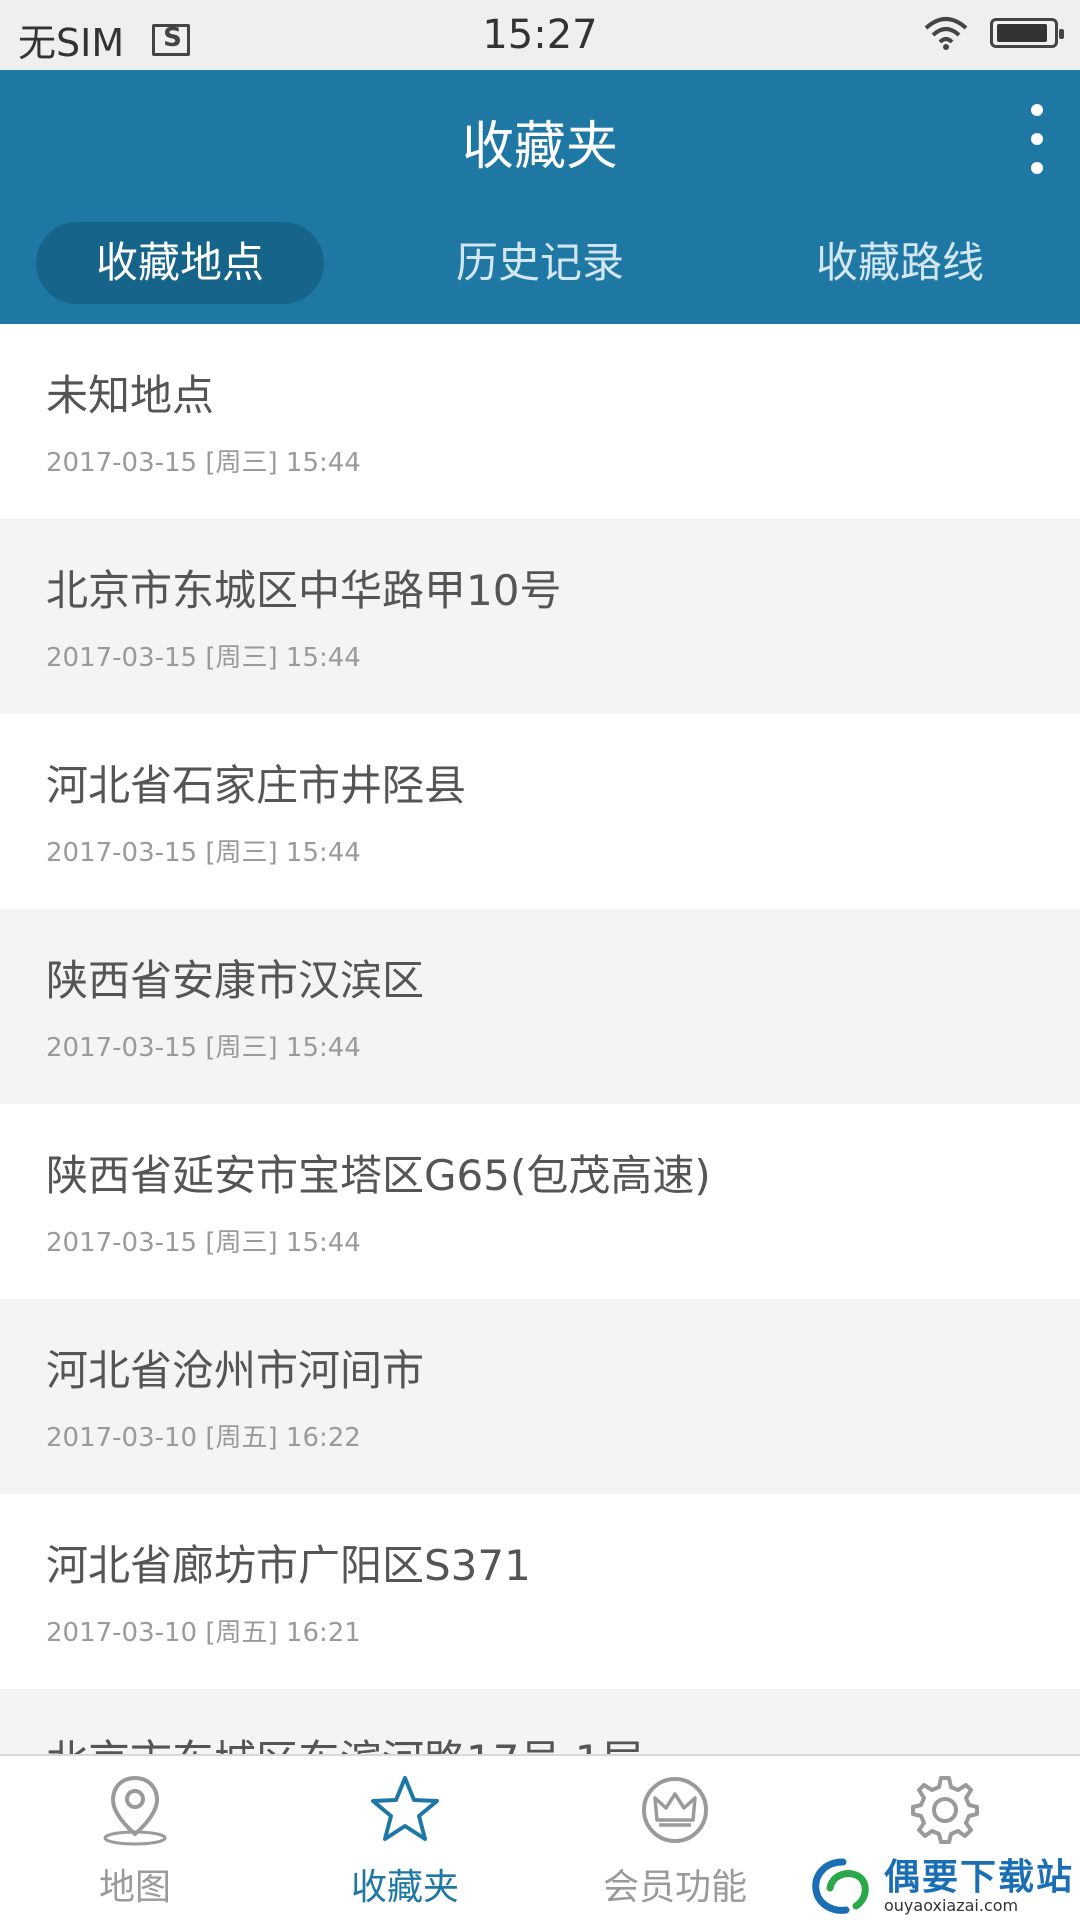 This screenshot has height=1922, width=1080. I want to click on status-right, so click(994, 33).